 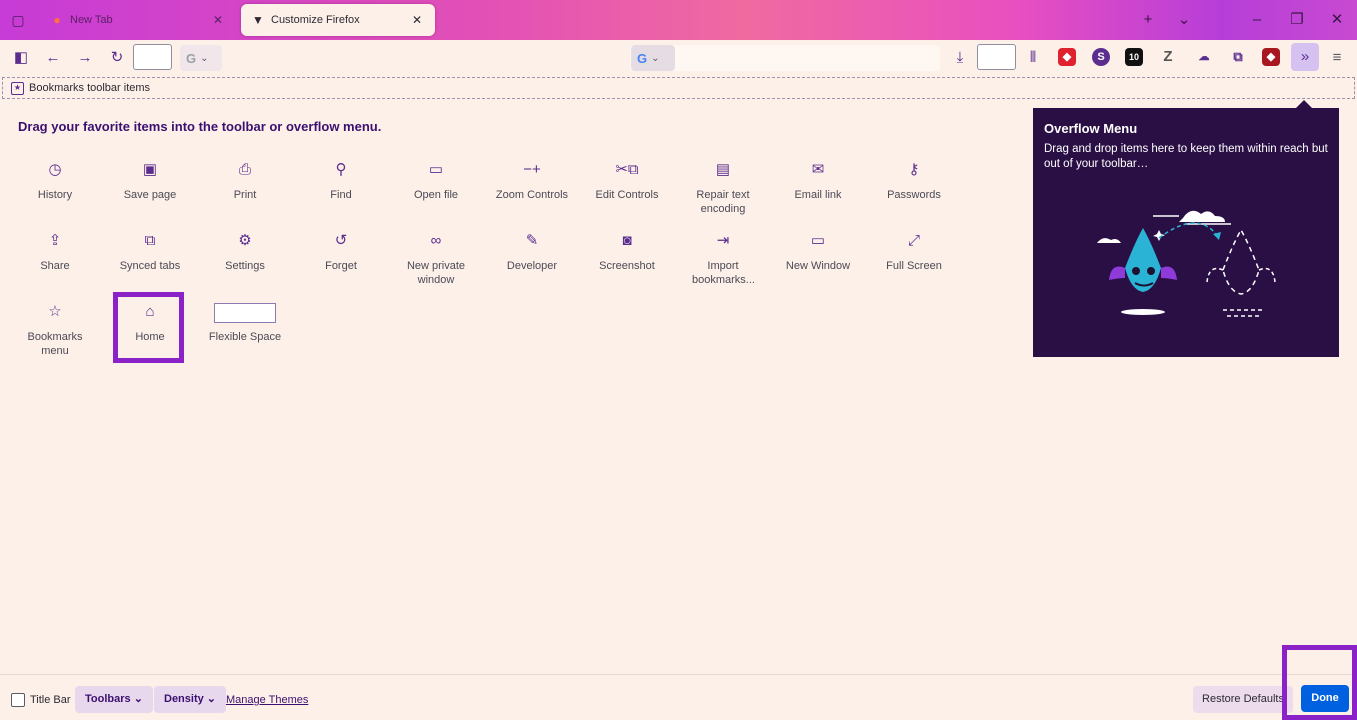 What do you see at coordinates (723, 240) in the screenshot?
I see `import-icon: ⇥` at bounding box center [723, 240].